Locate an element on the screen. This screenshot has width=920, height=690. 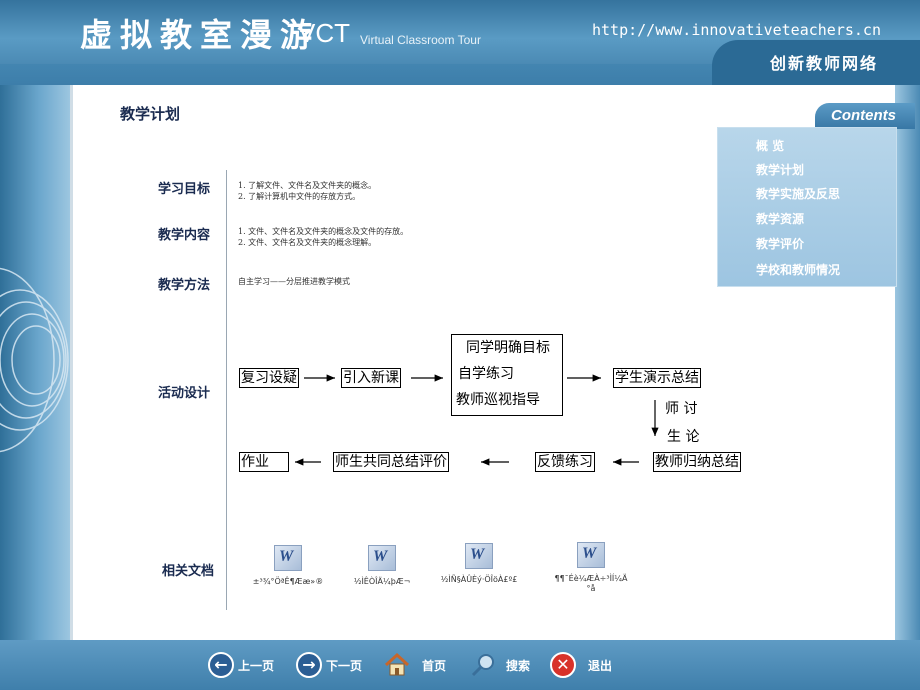
step-student-demo: 学生演示总结 is located at coordinates (657, 378).